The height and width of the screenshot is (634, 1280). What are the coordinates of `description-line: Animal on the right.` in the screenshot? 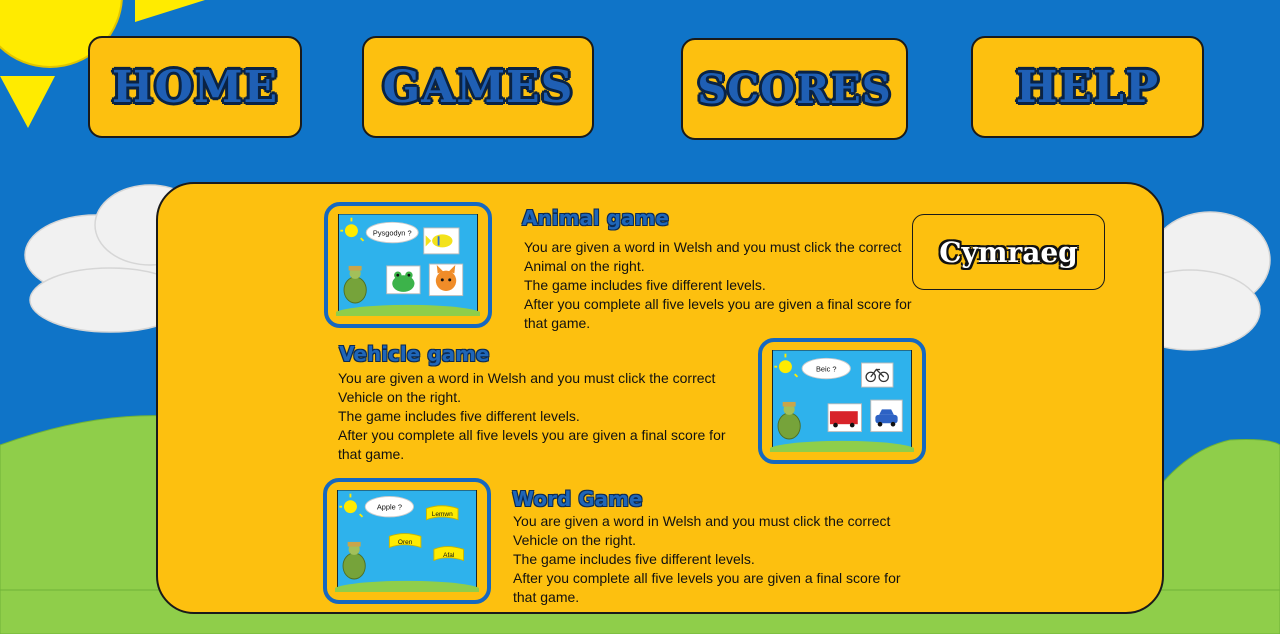 It's located at (584, 266).